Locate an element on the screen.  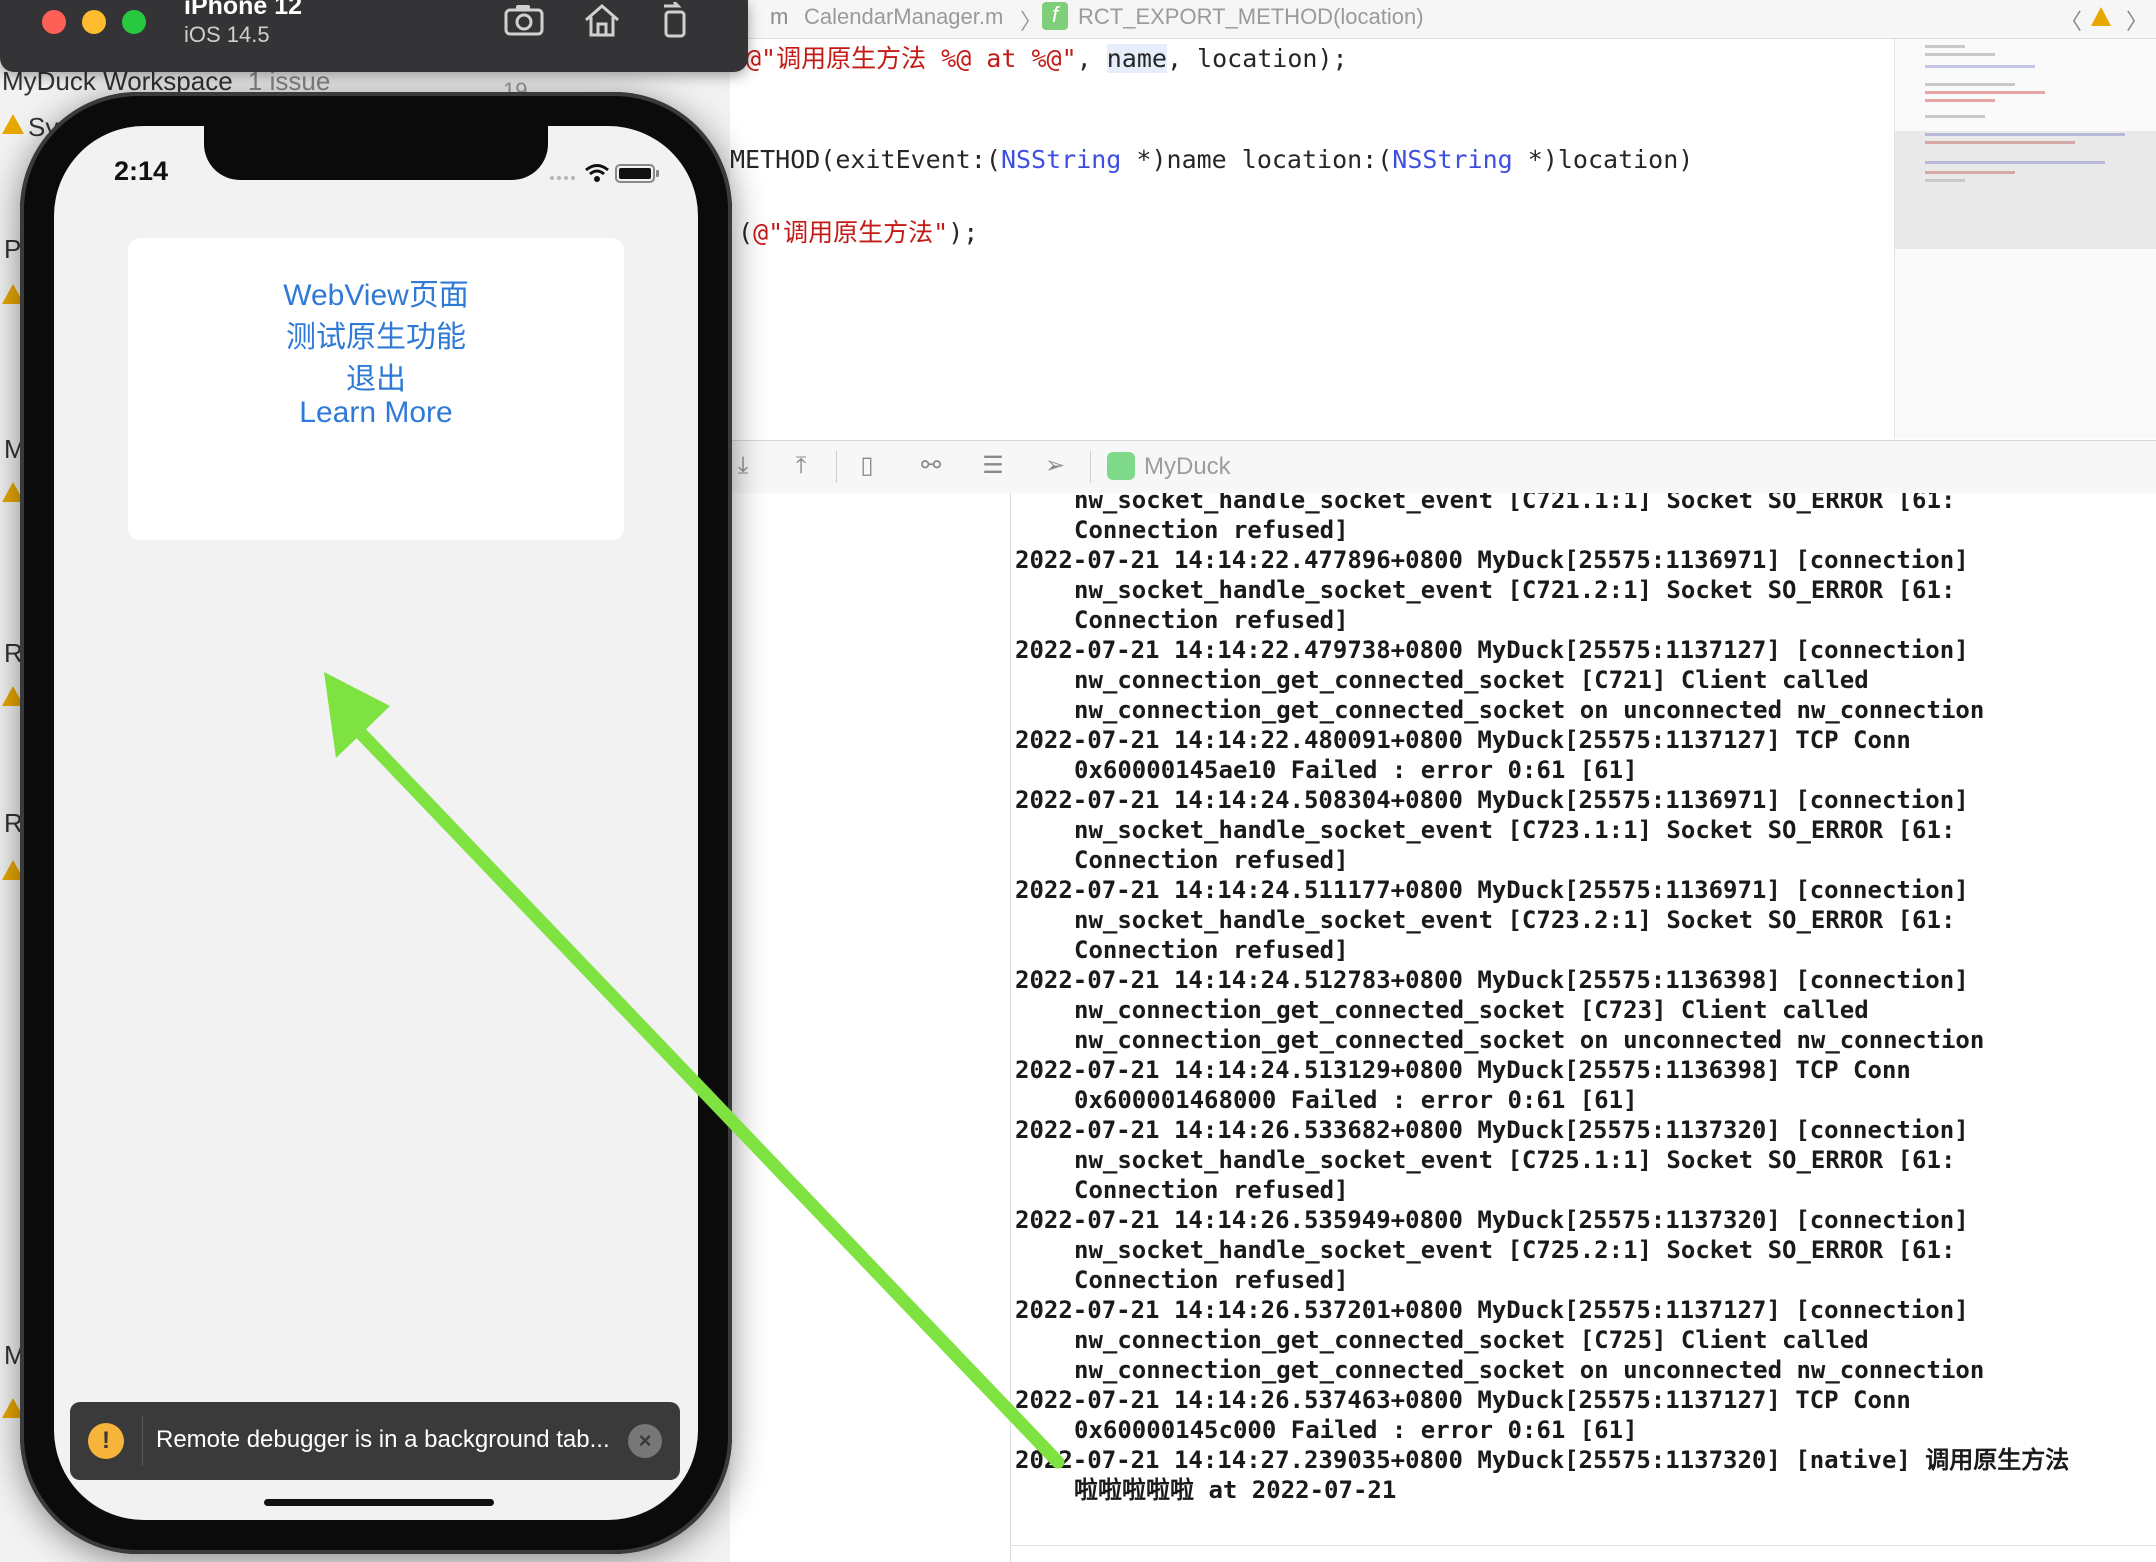
minimap-viewport is located at coordinates (2025, 190).